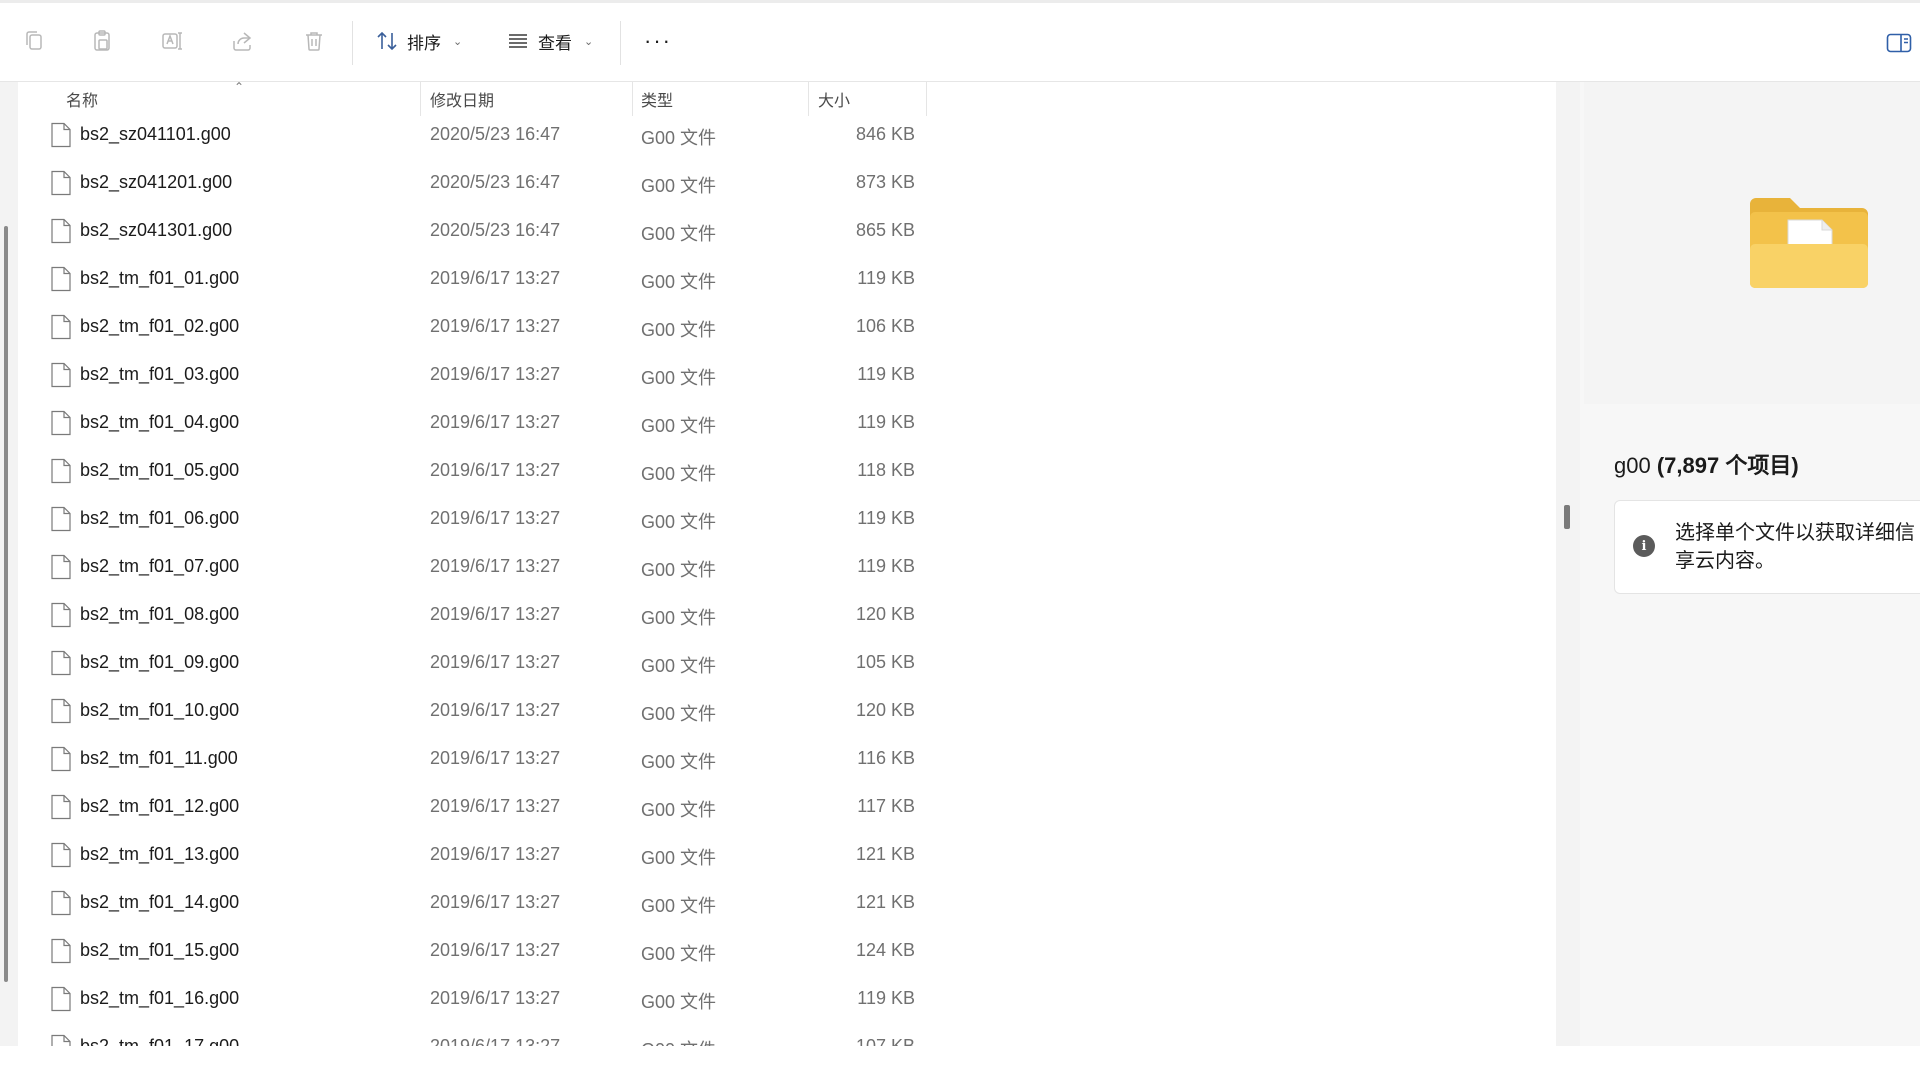 The image size is (1920, 1080). What do you see at coordinates (1632, 465) in the screenshot?
I see `folder-name: g00` at bounding box center [1632, 465].